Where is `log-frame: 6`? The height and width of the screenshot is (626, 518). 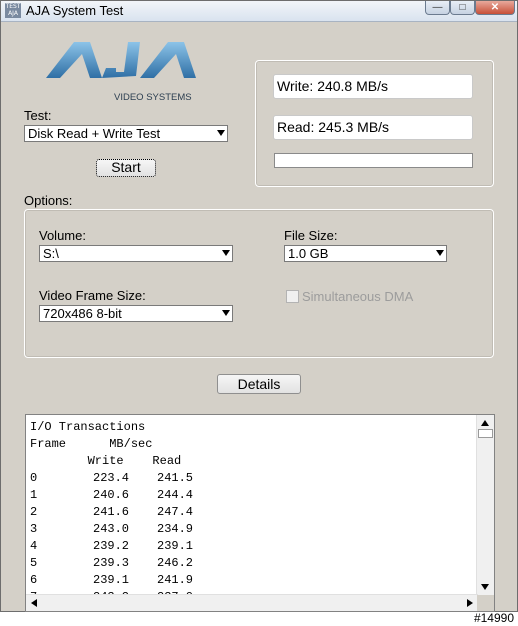
log-frame: 6 is located at coordinates (34, 580).